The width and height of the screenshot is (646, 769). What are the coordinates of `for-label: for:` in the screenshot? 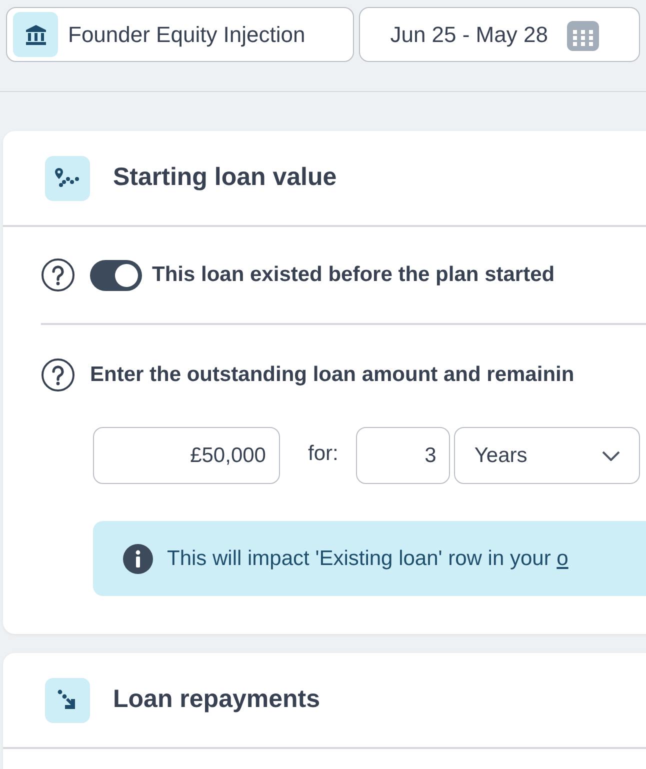 It's located at (323, 453).